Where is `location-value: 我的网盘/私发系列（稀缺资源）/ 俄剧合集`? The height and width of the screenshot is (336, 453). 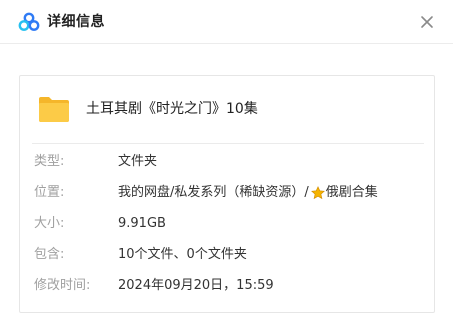
location-value: 我的网盘/私发系列（稀缺资源）/ 俄剧合集 is located at coordinates (248, 193).